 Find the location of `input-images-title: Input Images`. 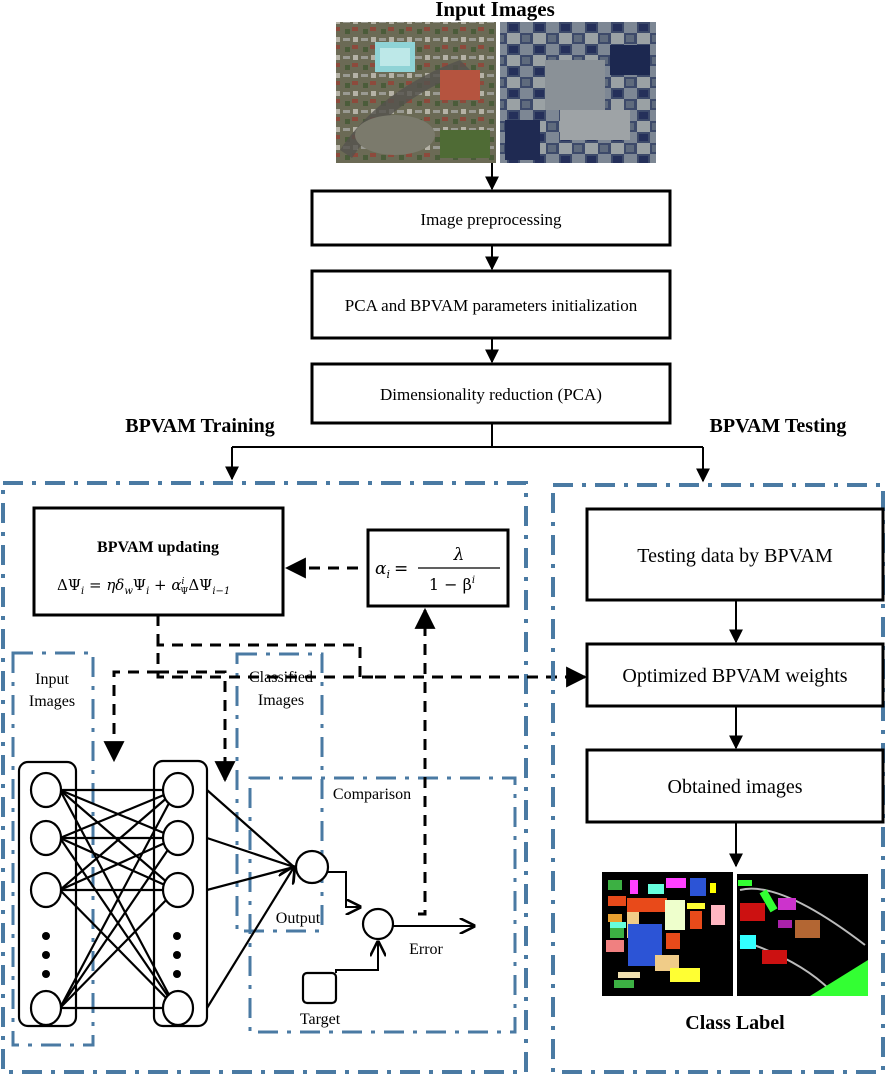

input-images-title: Input Images is located at coordinates (495, 10).